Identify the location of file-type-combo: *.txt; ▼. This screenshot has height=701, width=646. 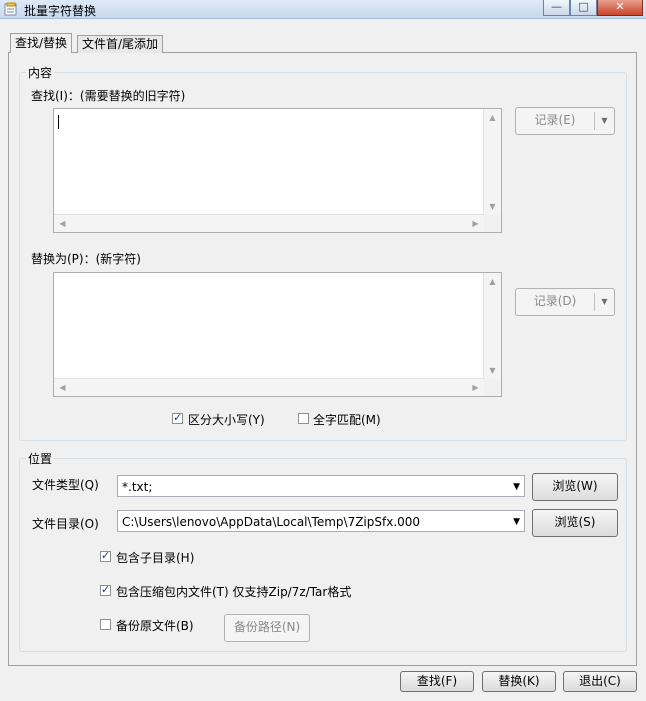
(321, 486).